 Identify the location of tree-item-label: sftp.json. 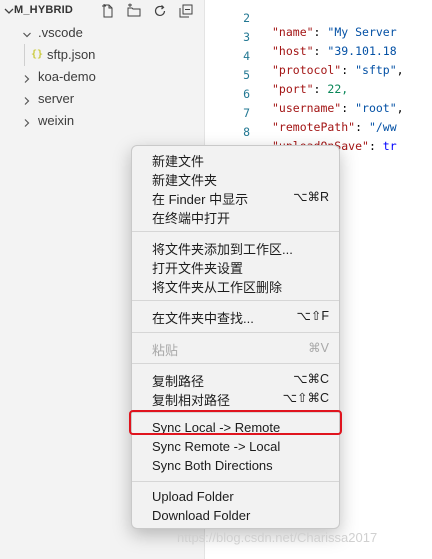
(71, 54).